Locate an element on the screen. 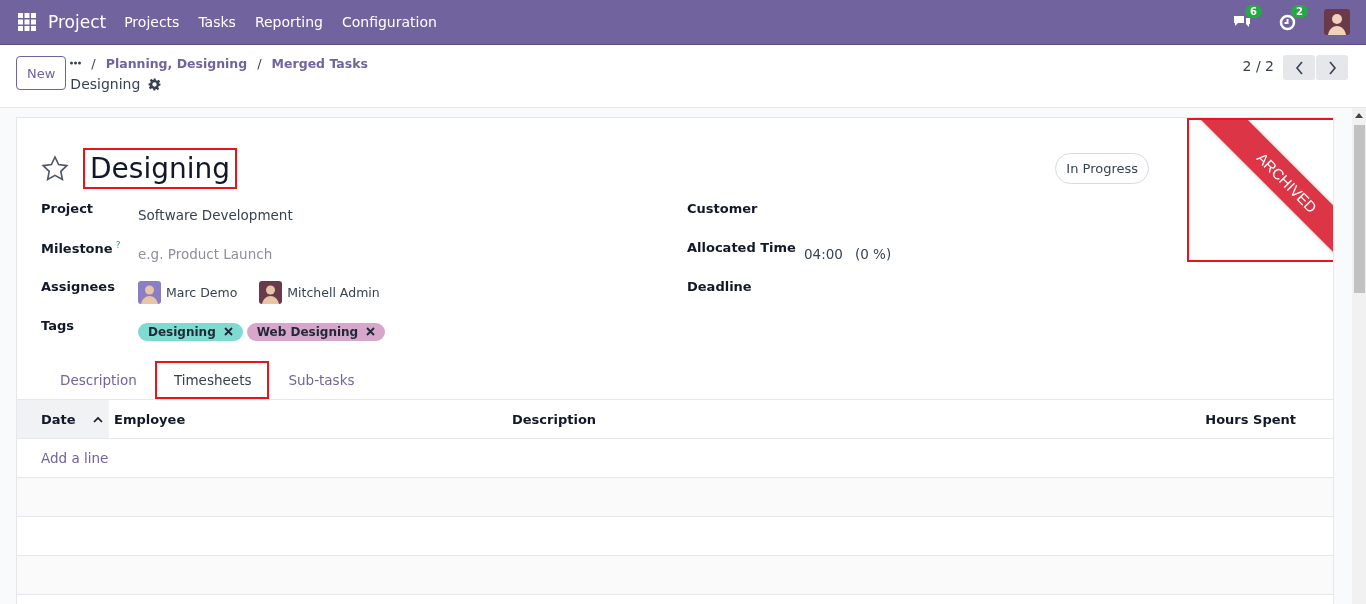 The image size is (1366, 604). field-label: Assignees is located at coordinates (78, 286).